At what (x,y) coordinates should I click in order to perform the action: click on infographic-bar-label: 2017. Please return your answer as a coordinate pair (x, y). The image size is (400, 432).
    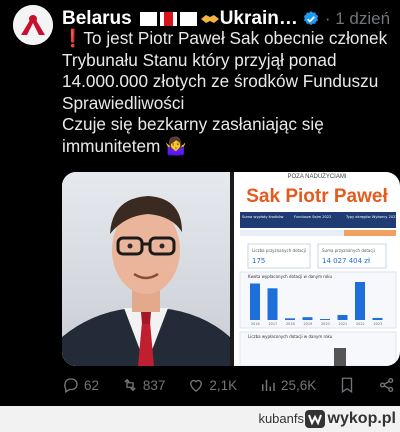
    Looking at the image, I should click on (273, 324).